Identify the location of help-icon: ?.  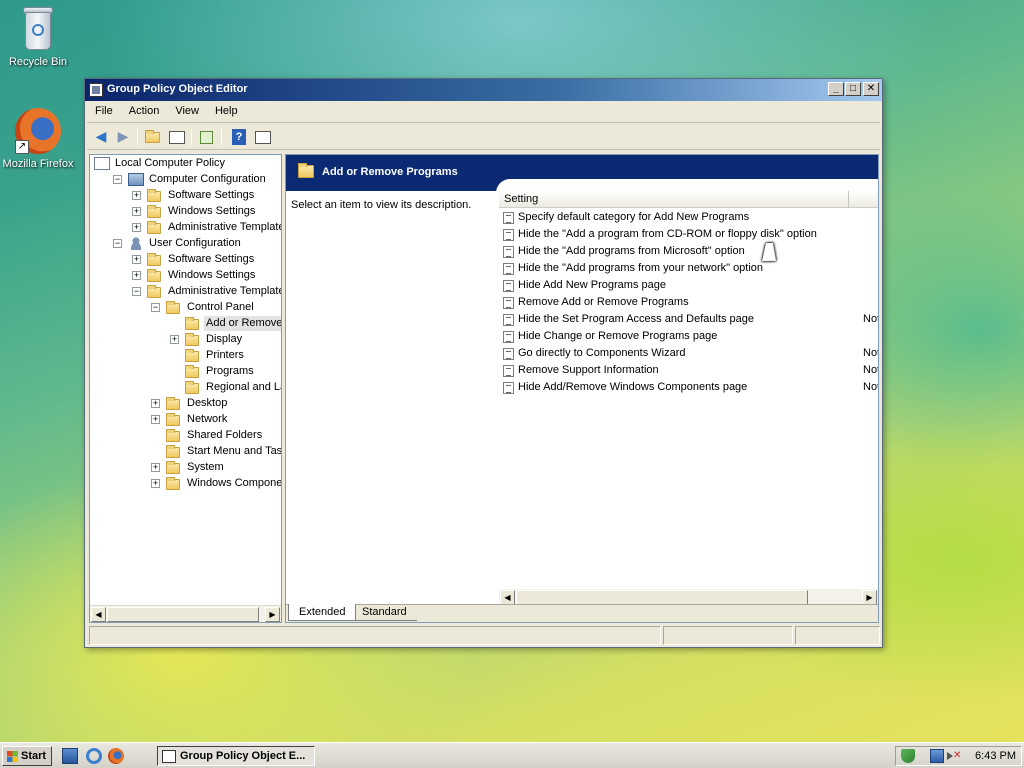
(239, 137).